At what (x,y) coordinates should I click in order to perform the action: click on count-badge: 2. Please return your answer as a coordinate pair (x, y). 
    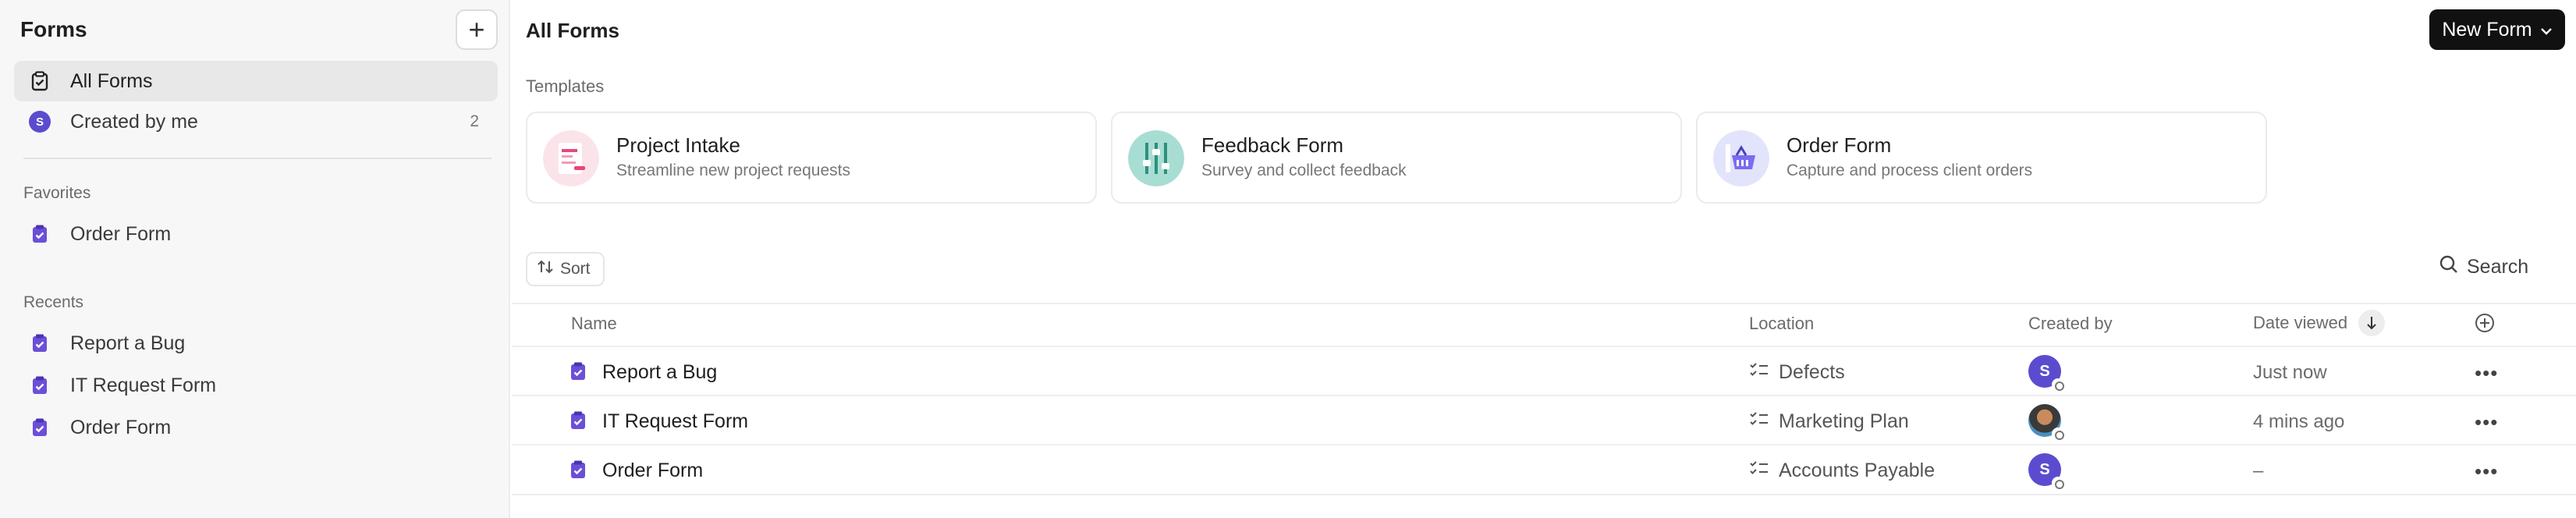
    Looking at the image, I should click on (474, 121).